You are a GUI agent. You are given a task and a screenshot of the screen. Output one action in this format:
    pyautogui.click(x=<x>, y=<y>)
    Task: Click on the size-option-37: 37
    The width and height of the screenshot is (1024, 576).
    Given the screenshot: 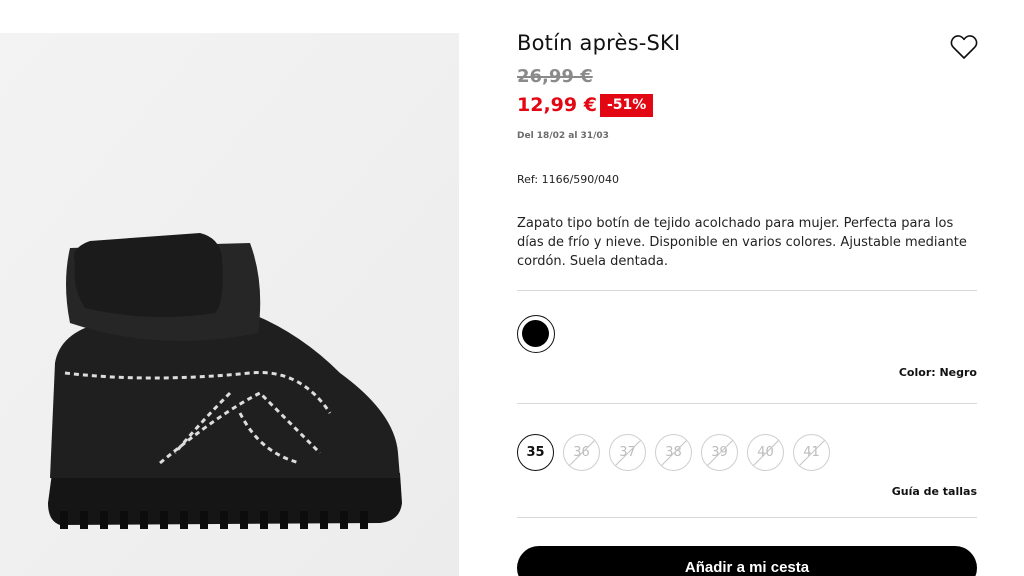 What is the action you would take?
    pyautogui.click(x=627, y=452)
    